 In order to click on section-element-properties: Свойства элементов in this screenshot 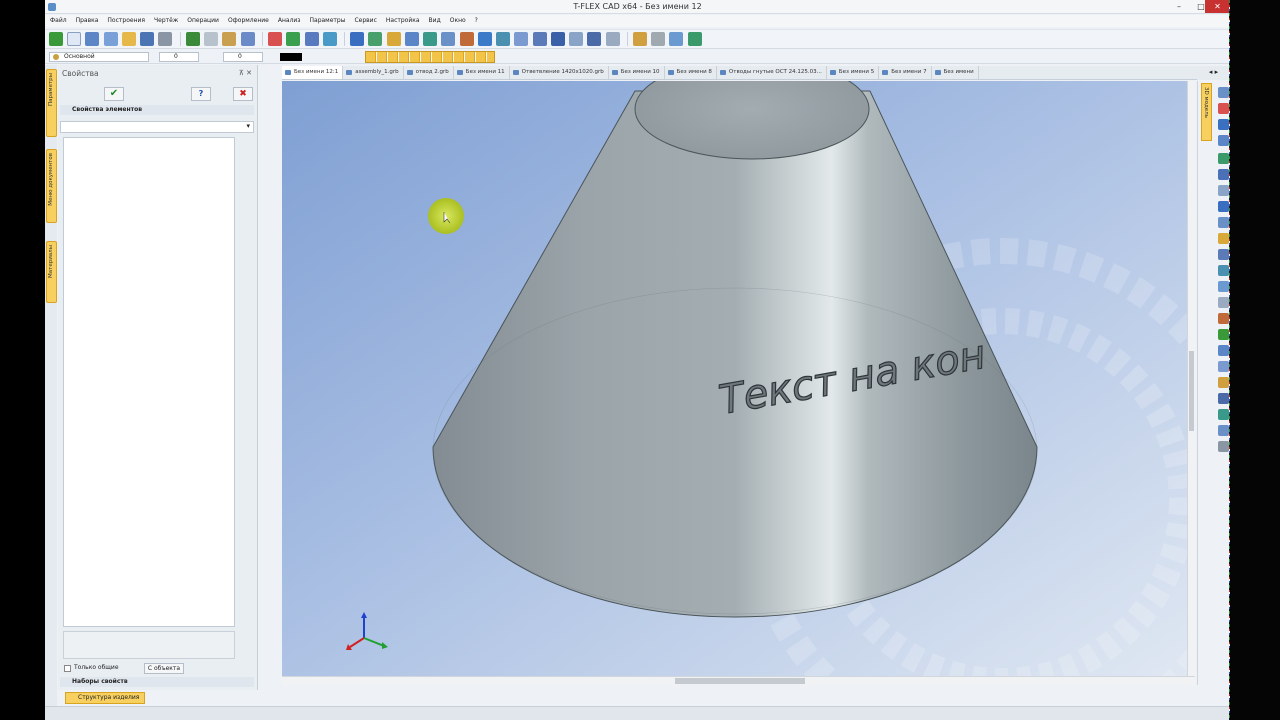, I will do `click(157, 110)`.